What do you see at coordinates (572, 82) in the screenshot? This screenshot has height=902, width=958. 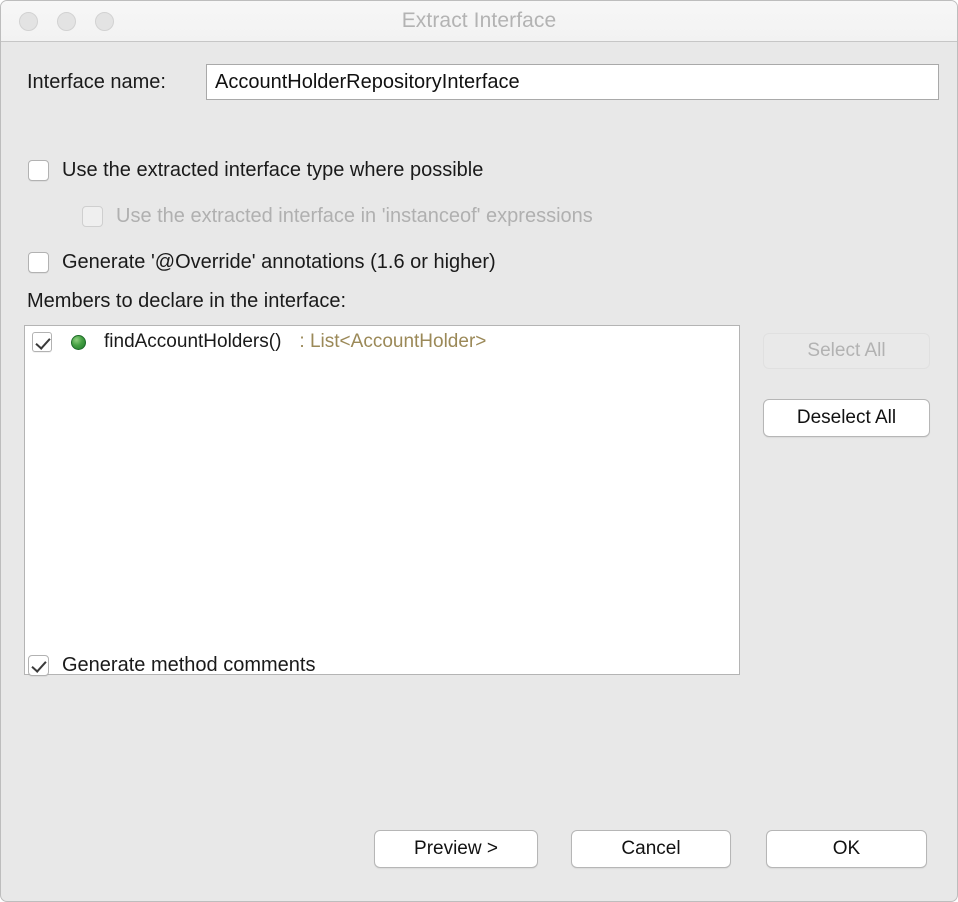 I see `interface-name-input` at bounding box center [572, 82].